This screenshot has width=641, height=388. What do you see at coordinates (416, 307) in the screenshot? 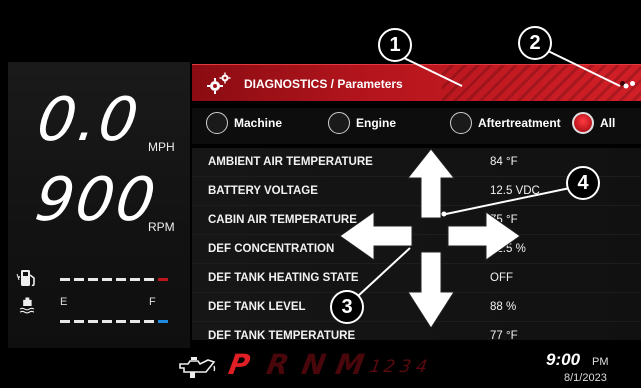
I see `list-item: DEF TANK LEVEL 88 %` at bounding box center [416, 307].